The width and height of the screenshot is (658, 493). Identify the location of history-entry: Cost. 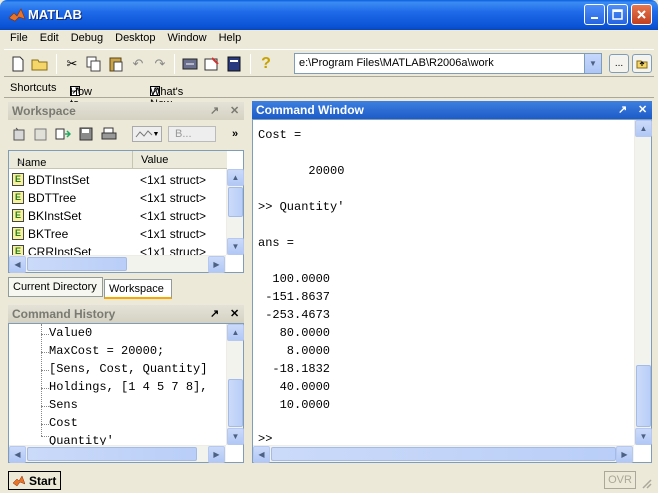
(63, 423).